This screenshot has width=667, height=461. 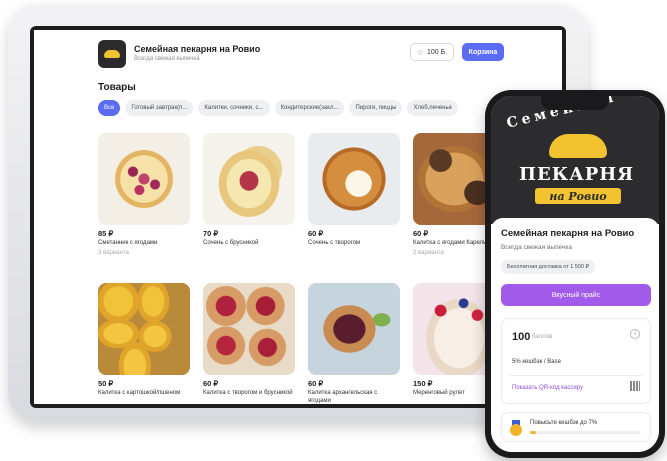 I want to click on points-button: ☆ 100 Б., so click(x=432, y=52).